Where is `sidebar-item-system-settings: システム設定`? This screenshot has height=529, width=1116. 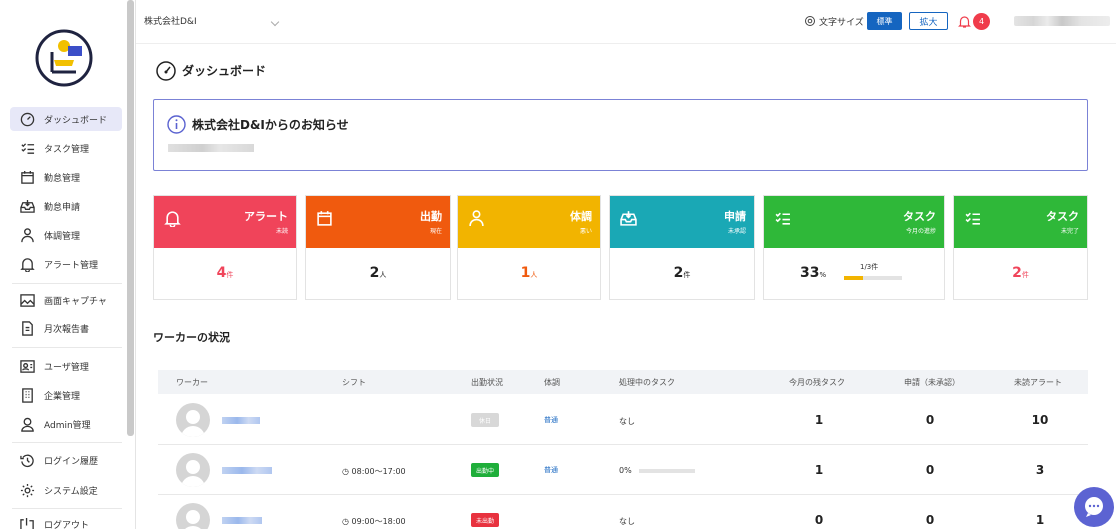 sidebar-item-system-settings: システム設定 is located at coordinates (66, 490).